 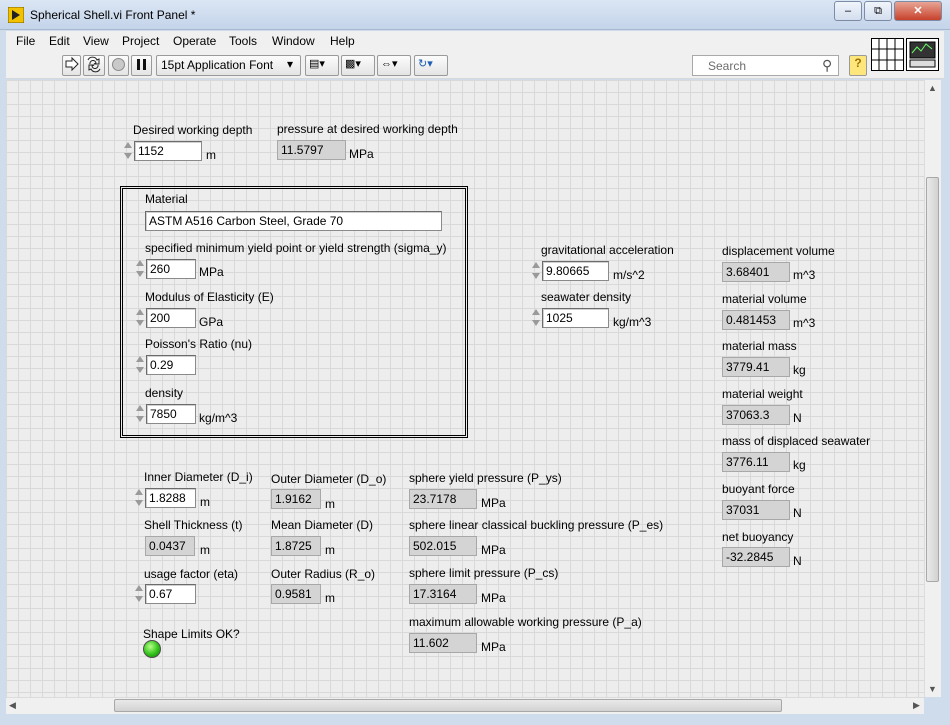 I want to click on vertical-scroll-thumb, so click(x=932, y=379).